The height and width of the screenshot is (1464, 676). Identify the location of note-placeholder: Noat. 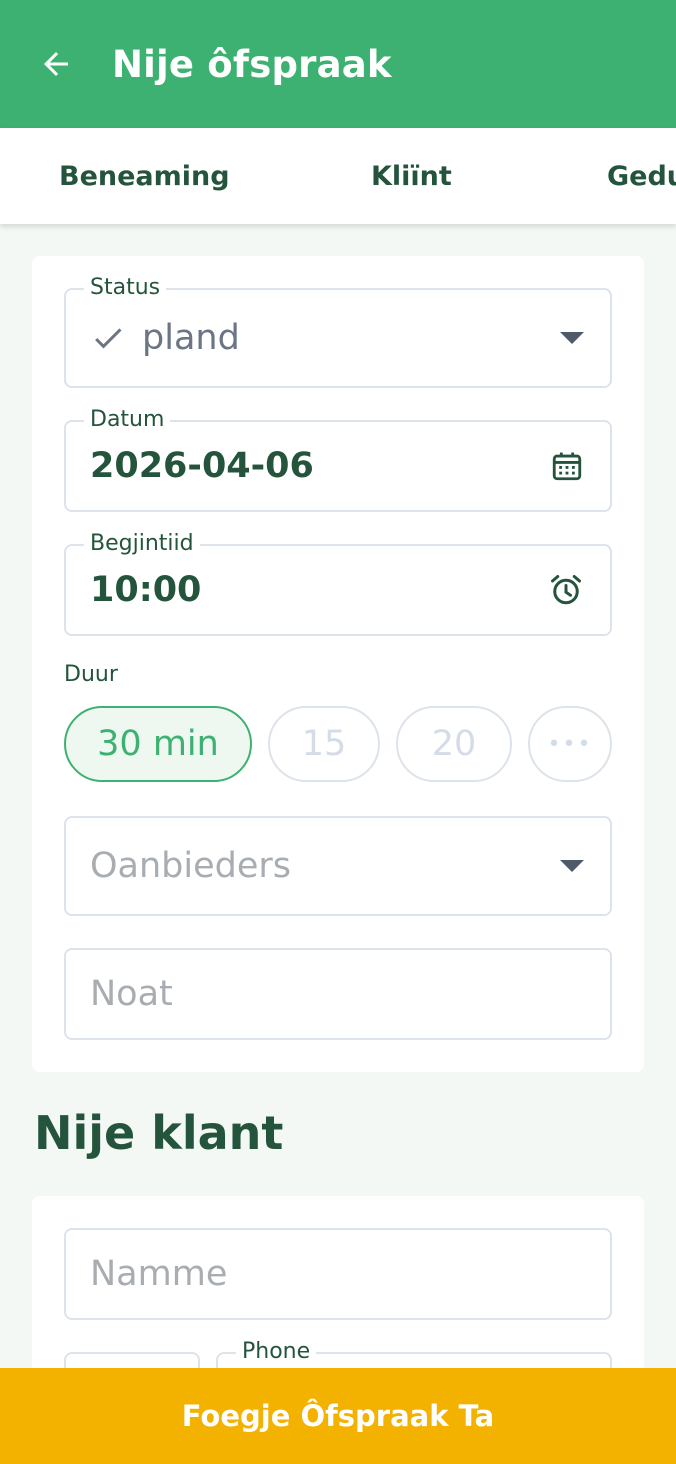
(131, 994).